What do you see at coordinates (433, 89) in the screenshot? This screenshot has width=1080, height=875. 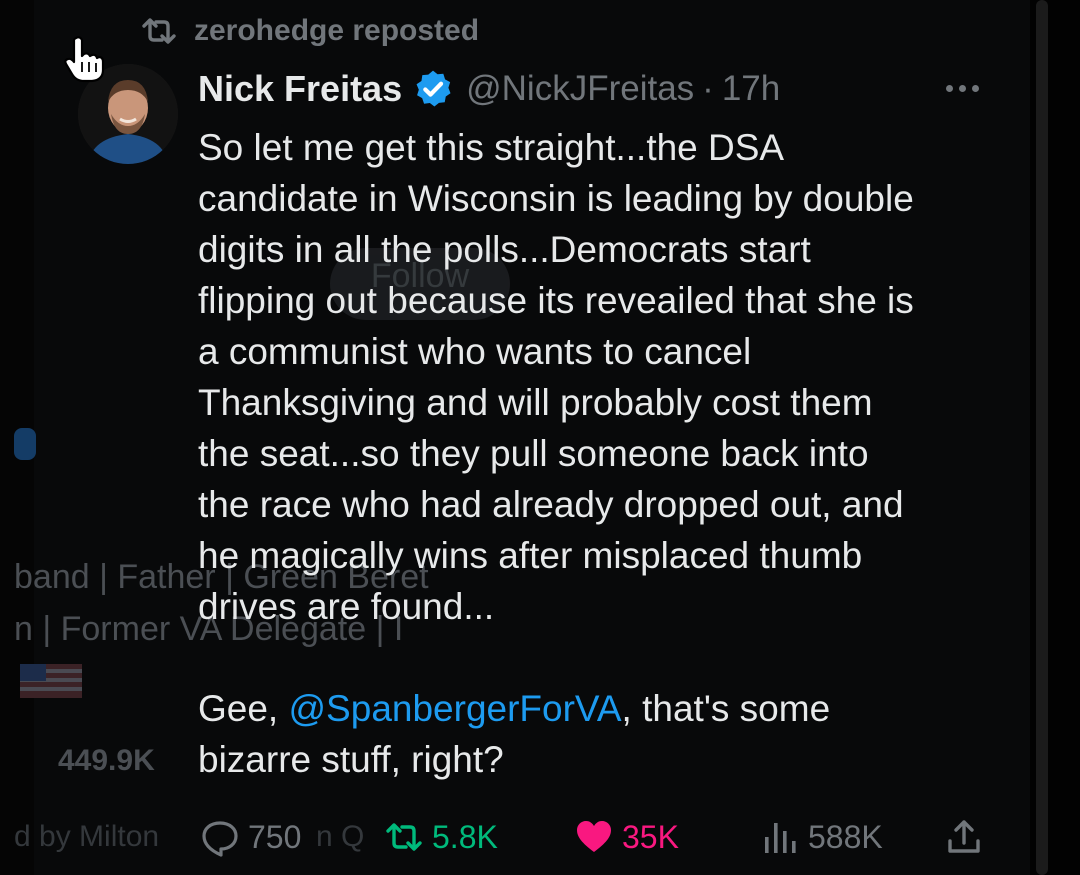 I see `verified-badge-icon` at bounding box center [433, 89].